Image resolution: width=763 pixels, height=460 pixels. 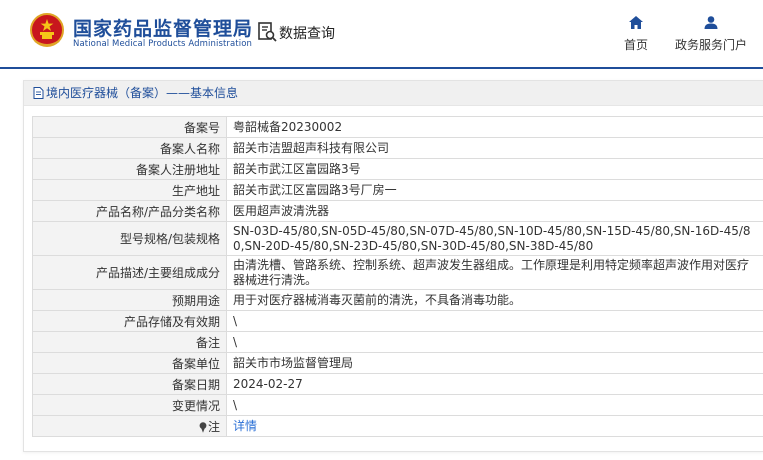 I want to click on data-query-icon, so click(x=267, y=32).